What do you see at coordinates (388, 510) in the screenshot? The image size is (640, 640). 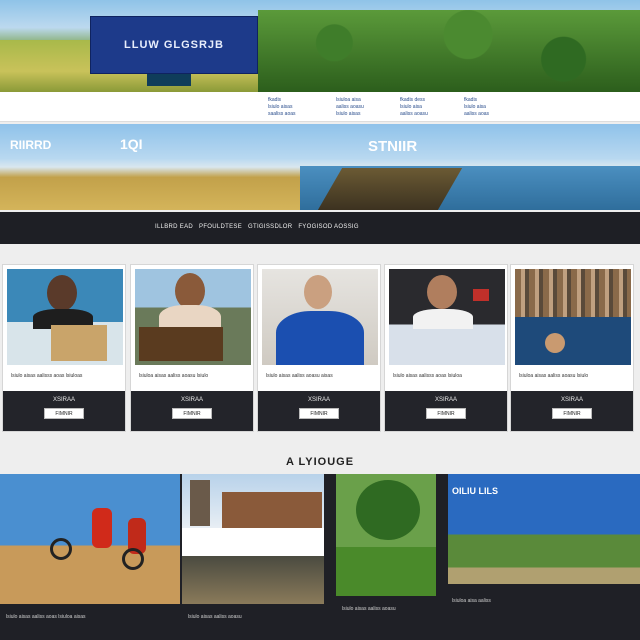 I see `tree-shape` at bounding box center [388, 510].